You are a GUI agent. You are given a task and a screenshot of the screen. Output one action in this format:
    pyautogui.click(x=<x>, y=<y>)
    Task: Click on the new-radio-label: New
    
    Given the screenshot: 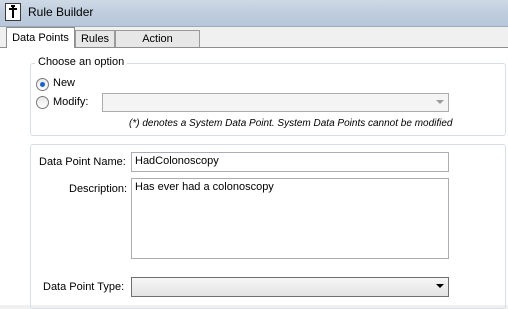 What is the action you would take?
    pyautogui.click(x=64, y=83)
    